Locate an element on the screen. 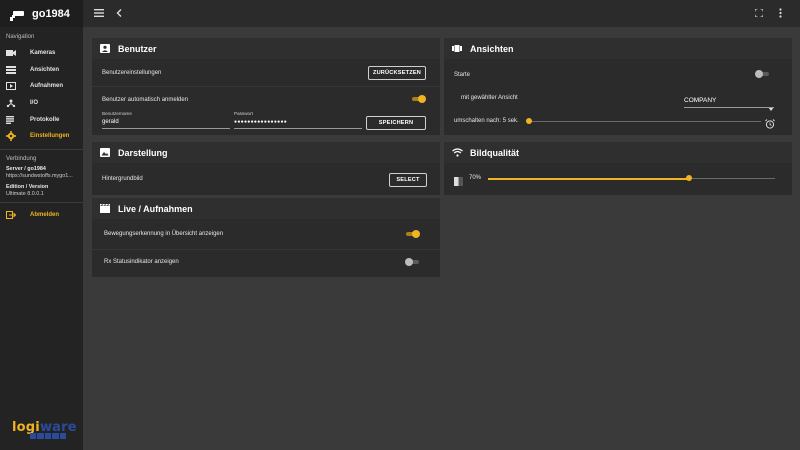  username-label: Benutzername is located at coordinates (117, 113).